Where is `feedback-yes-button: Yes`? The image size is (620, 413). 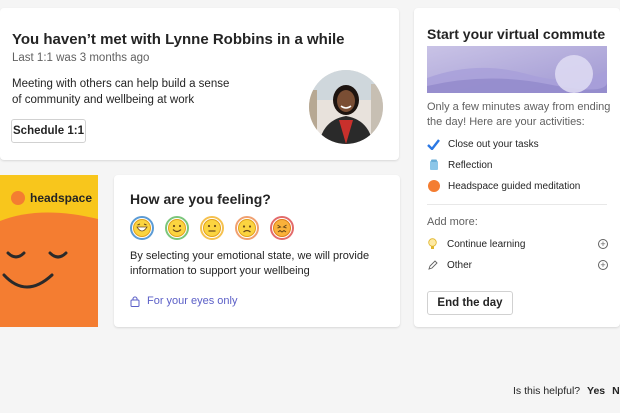
feedback-yes-button: Yes is located at coordinates (596, 391).